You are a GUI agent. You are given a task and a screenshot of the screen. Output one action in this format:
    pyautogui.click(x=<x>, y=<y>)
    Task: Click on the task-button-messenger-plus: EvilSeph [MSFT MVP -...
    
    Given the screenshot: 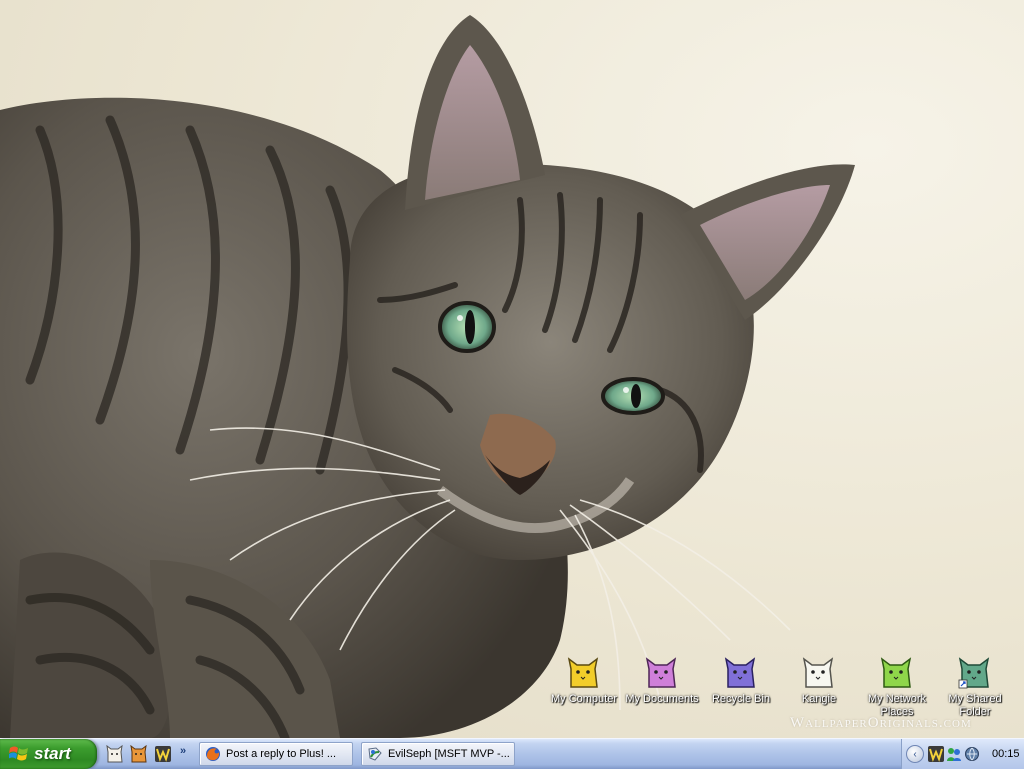 What is the action you would take?
    pyautogui.click(x=438, y=754)
    